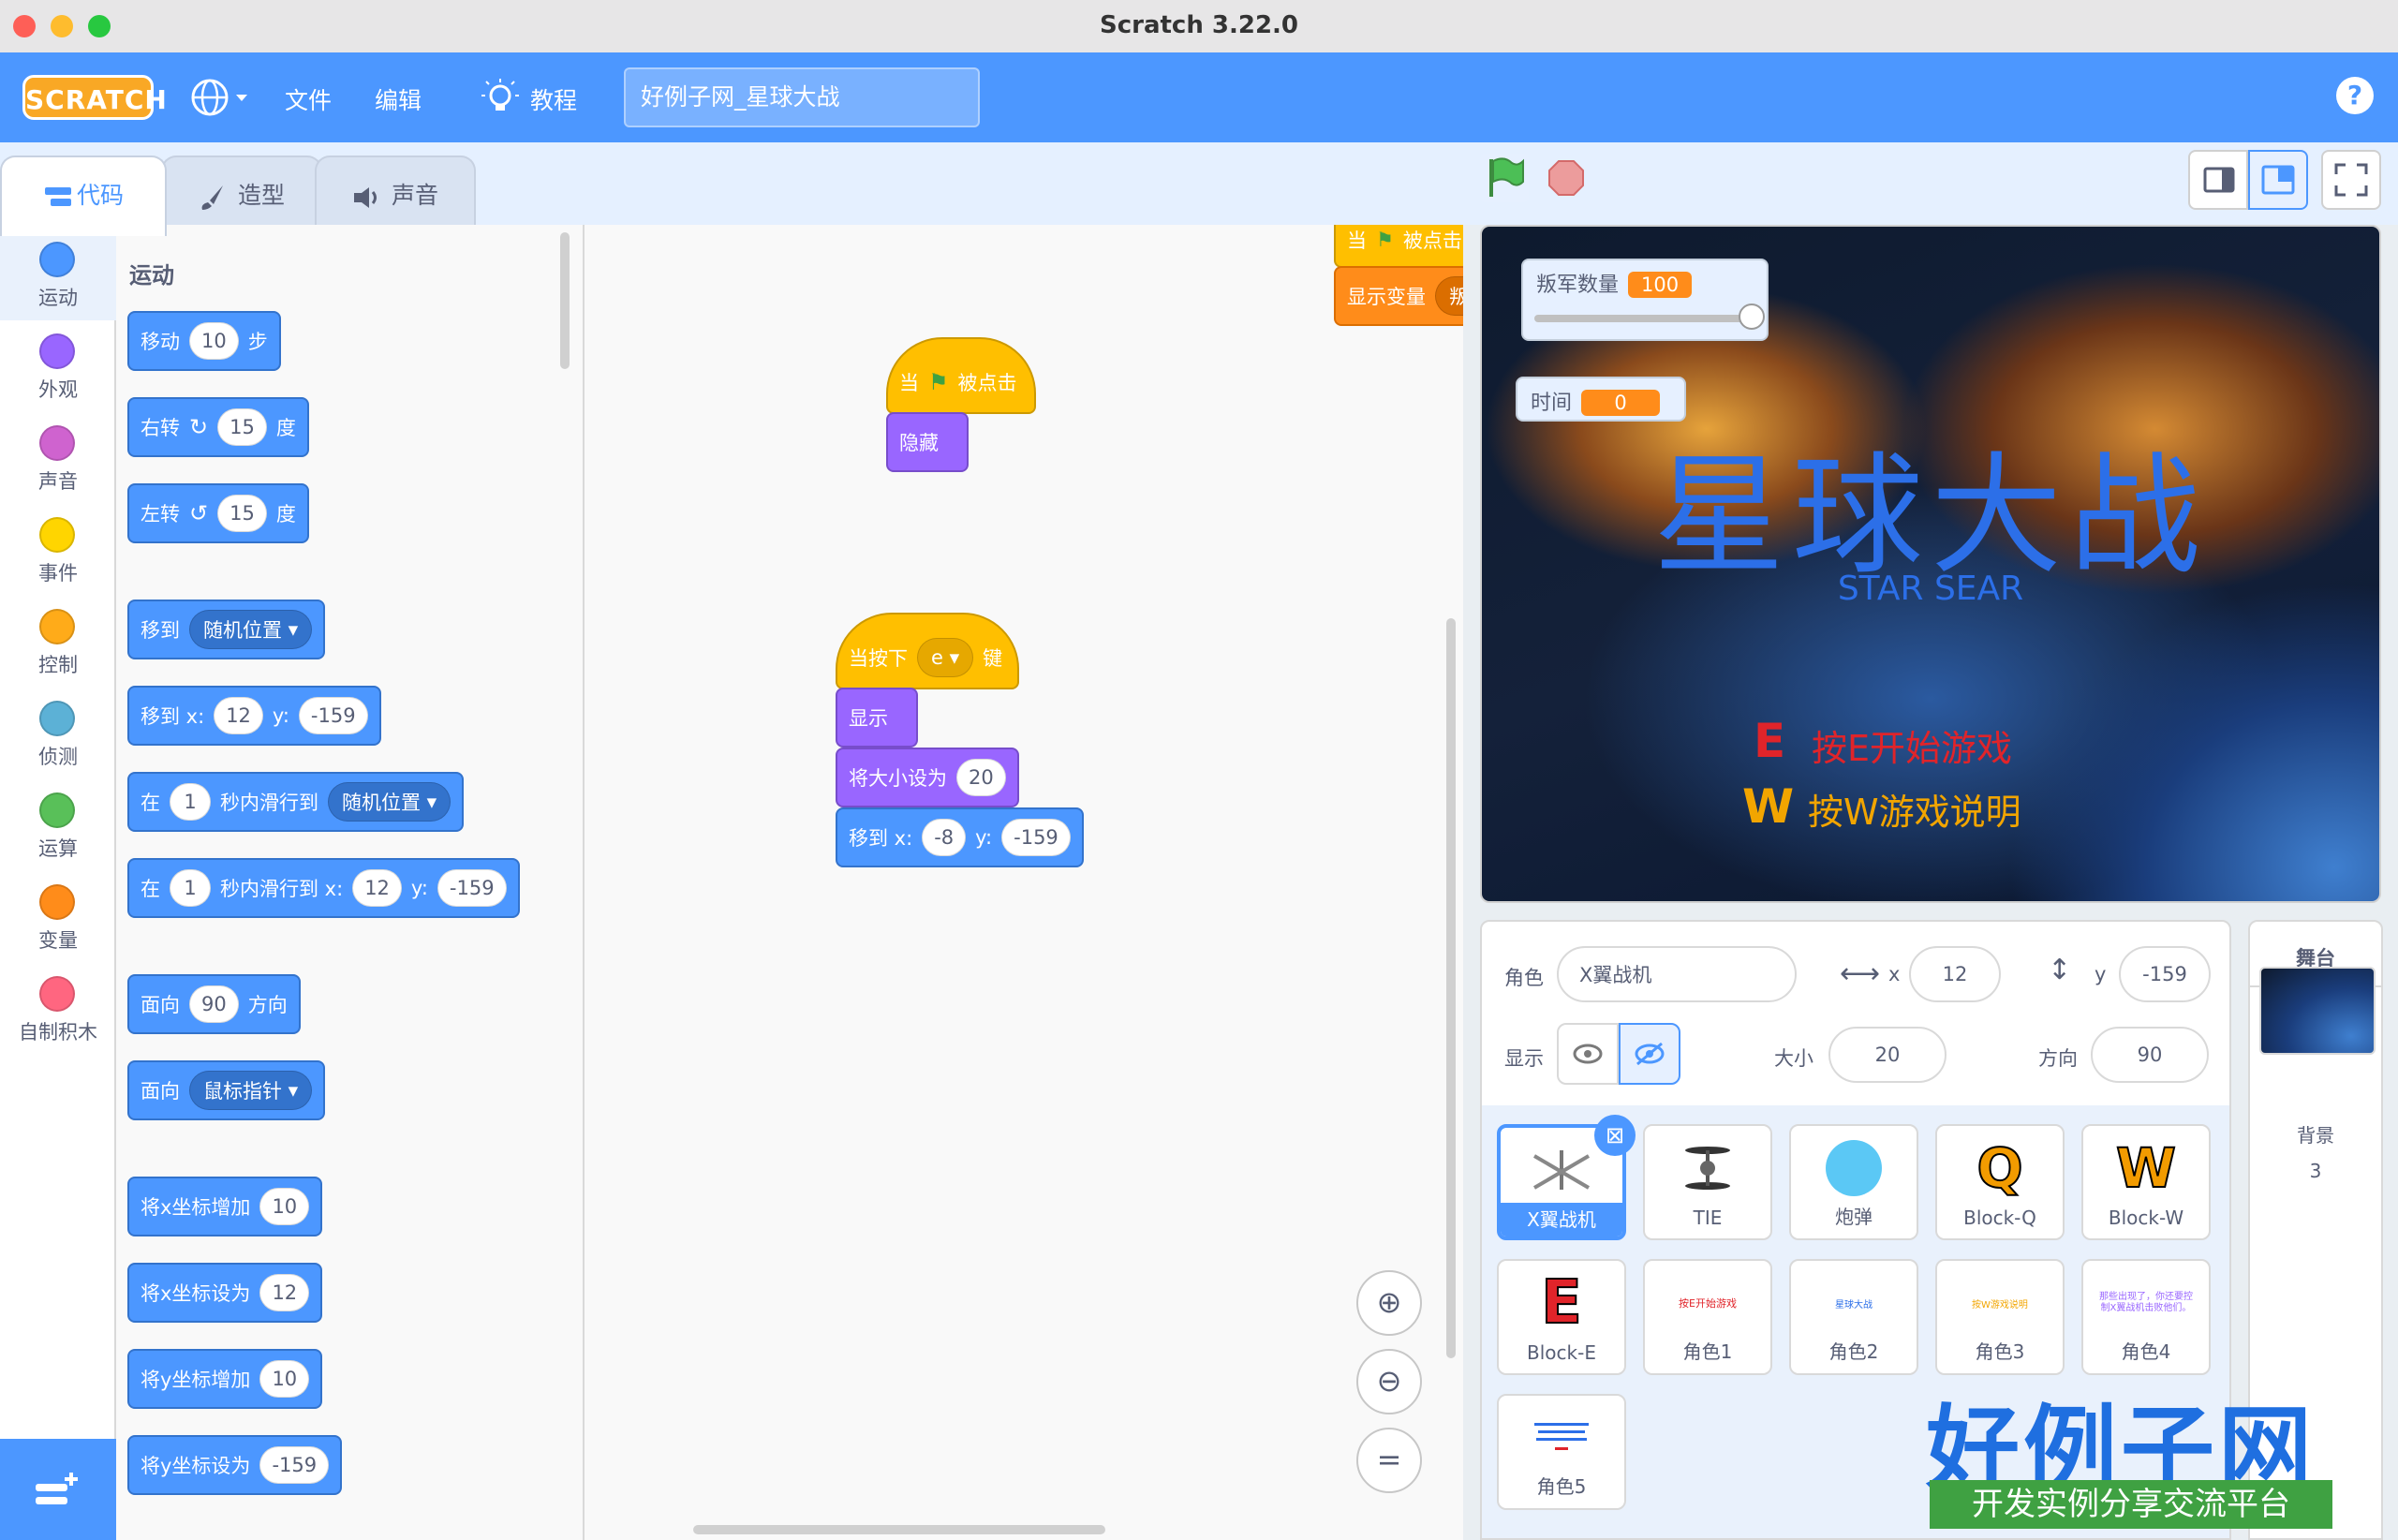  I want to click on show-visible-button, so click(1588, 1054).